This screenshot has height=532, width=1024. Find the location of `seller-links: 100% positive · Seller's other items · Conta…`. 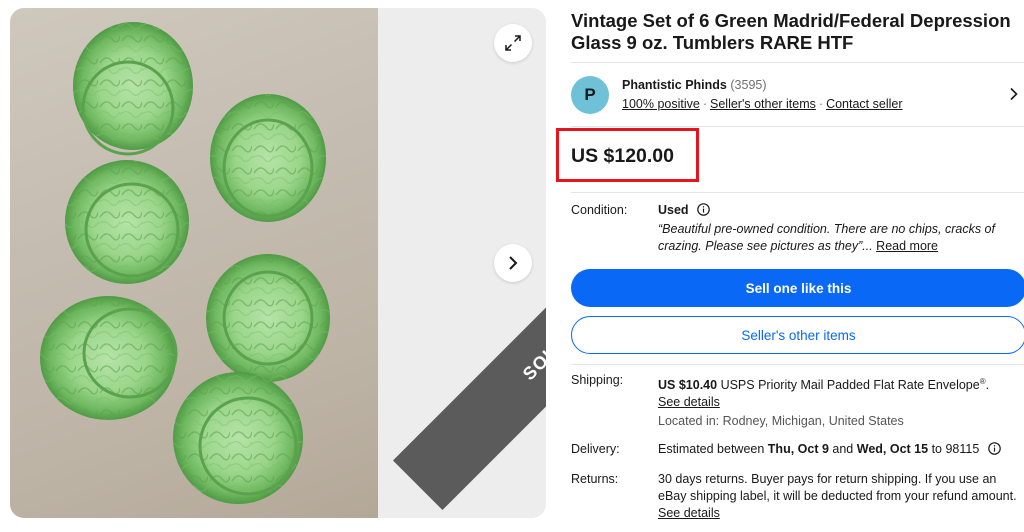

seller-links: 100% positive · Seller's other items · Conta… is located at coordinates (762, 104).